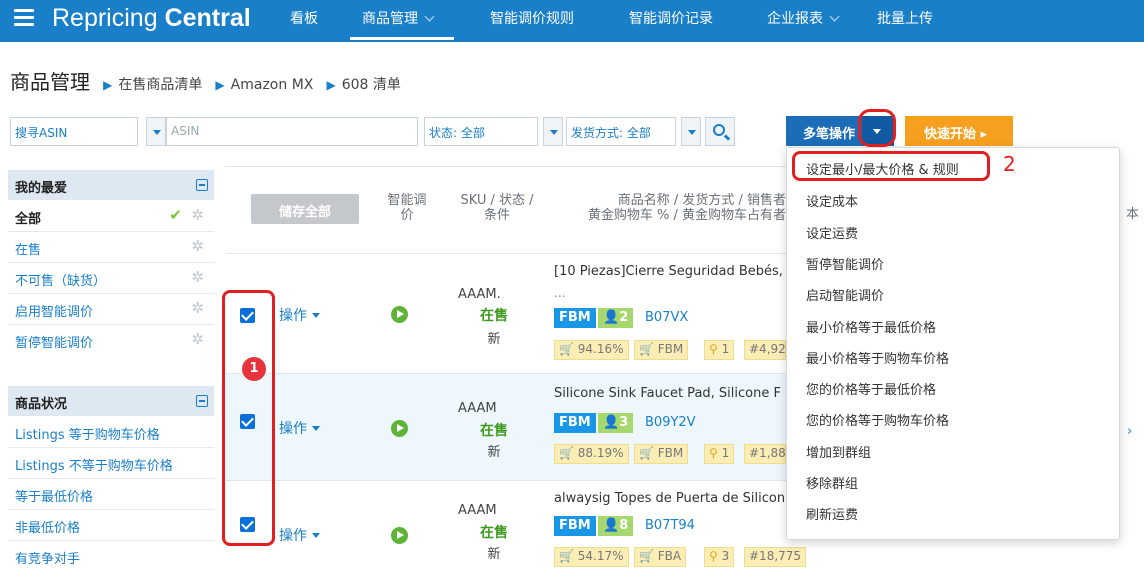 Image resolution: width=1144 pixels, height=572 pixels. I want to click on asin-link: B09Y2V, so click(670, 423).